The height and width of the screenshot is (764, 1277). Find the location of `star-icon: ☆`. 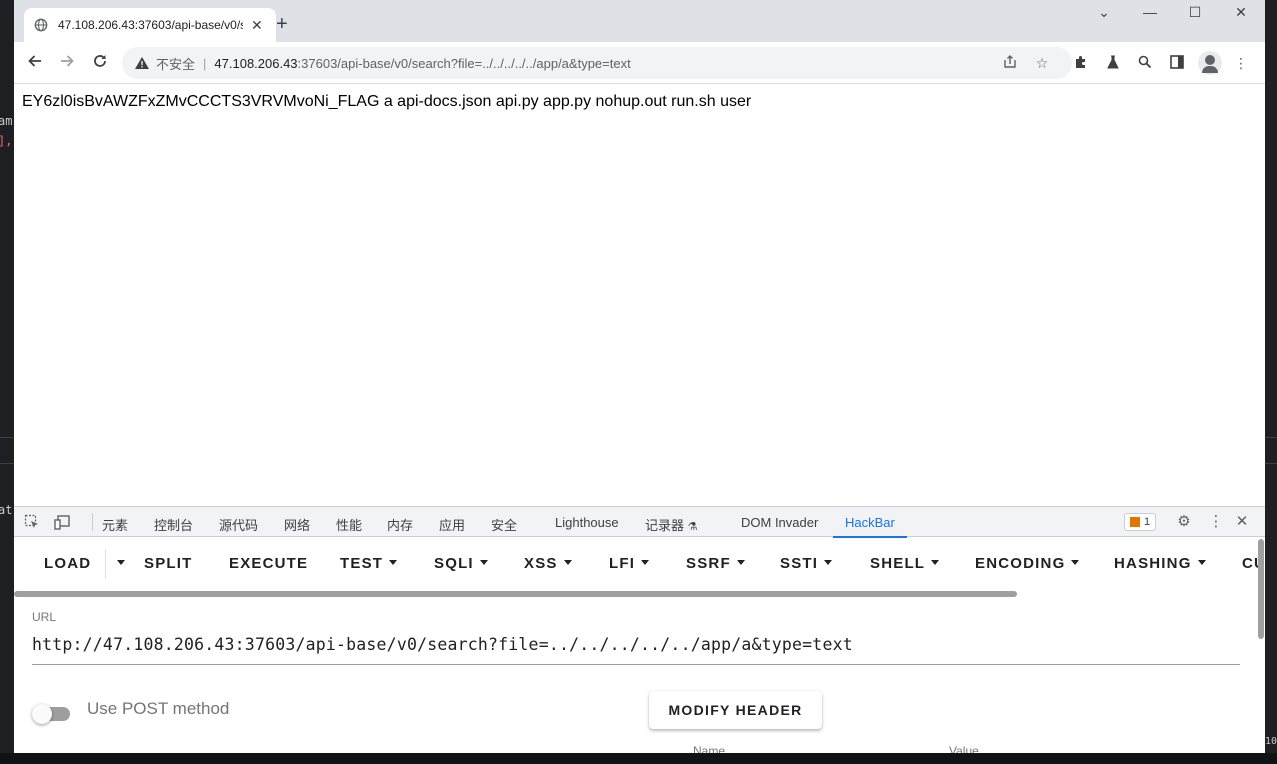

star-icon: ☆ is located at coordinates (1042, 63).